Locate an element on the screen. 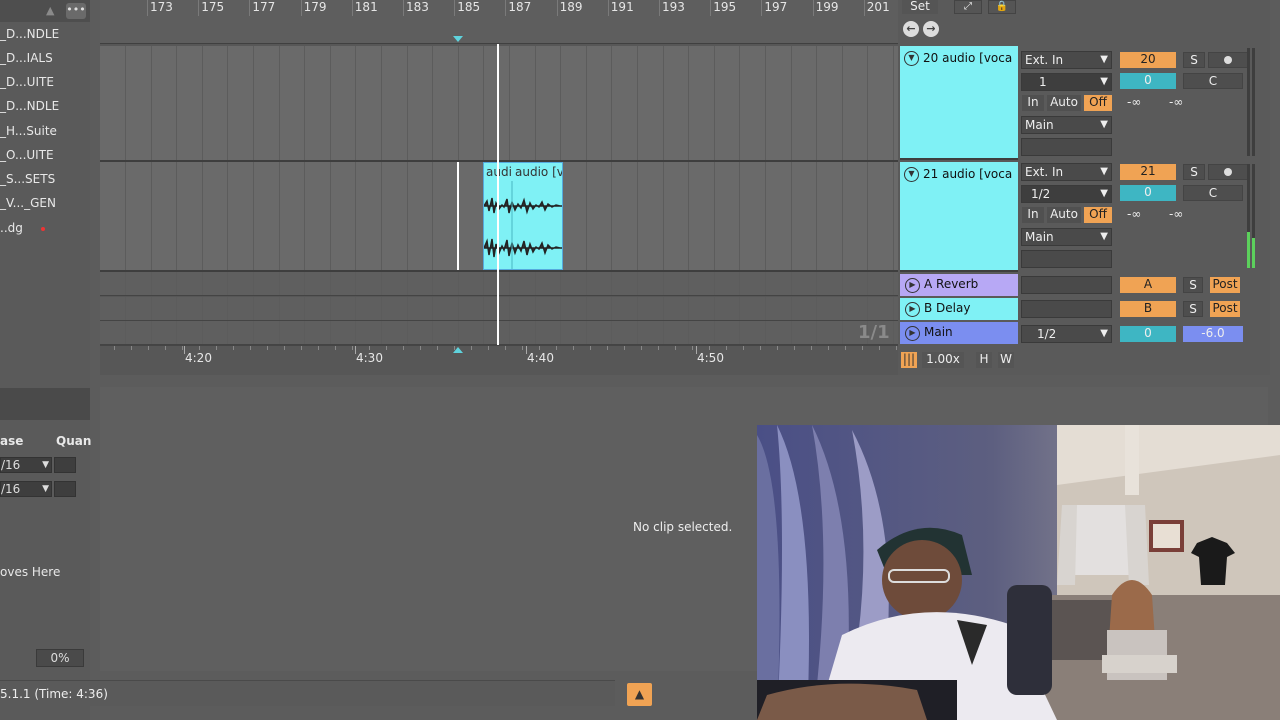 The image size is (1280, 720). browser-item: _V..._GEN is located at coordinates (45, 203).